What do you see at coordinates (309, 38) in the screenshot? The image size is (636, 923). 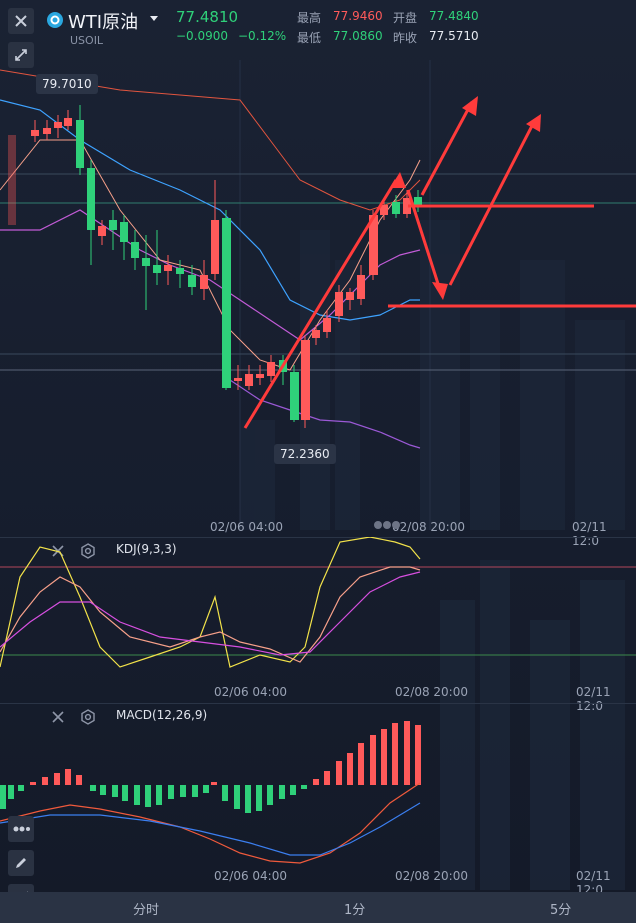 I see `low-label: 最低` at bounding box center [309, 38].